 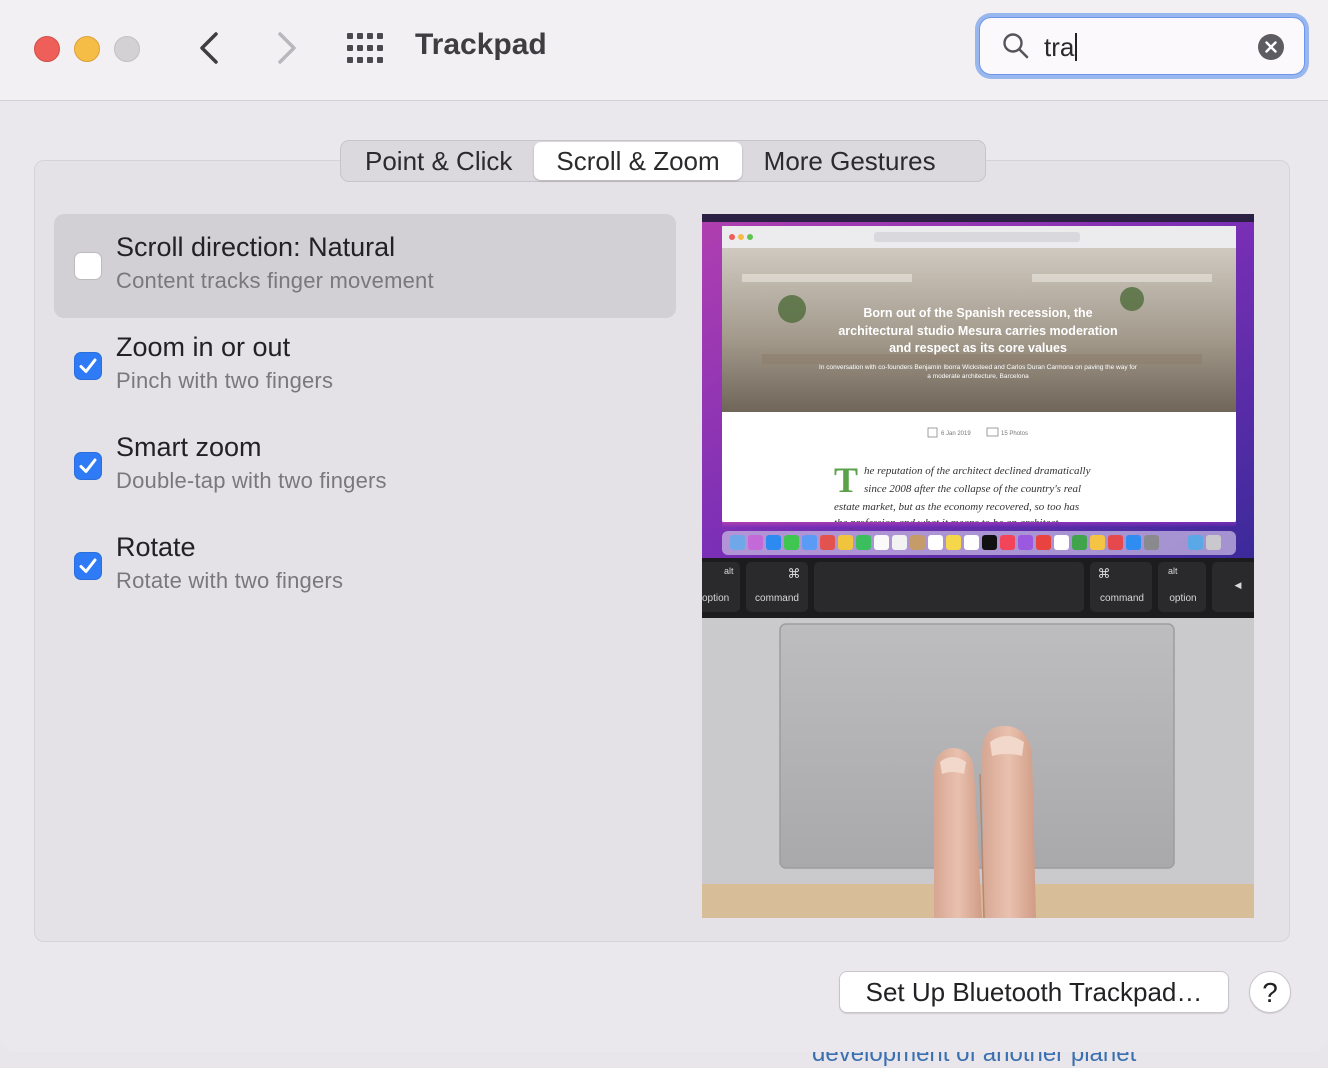 What do you see at coordinates (1142, 46) in the screenshot?
I see `search-field: tra` at bounding box center [1142, 46].